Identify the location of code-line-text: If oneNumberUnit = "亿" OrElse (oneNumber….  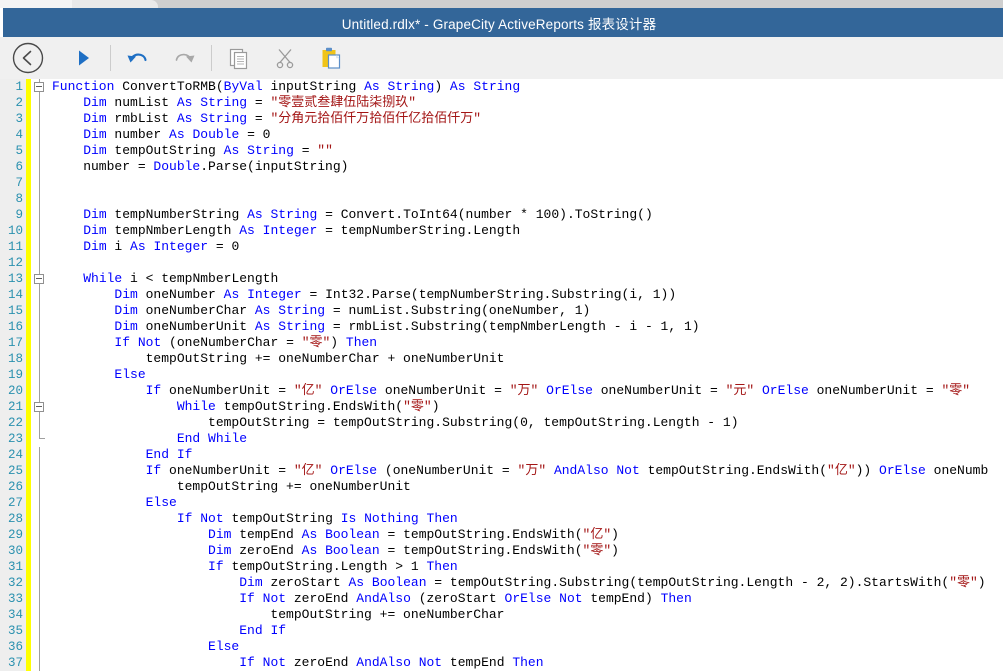
(526, 471).